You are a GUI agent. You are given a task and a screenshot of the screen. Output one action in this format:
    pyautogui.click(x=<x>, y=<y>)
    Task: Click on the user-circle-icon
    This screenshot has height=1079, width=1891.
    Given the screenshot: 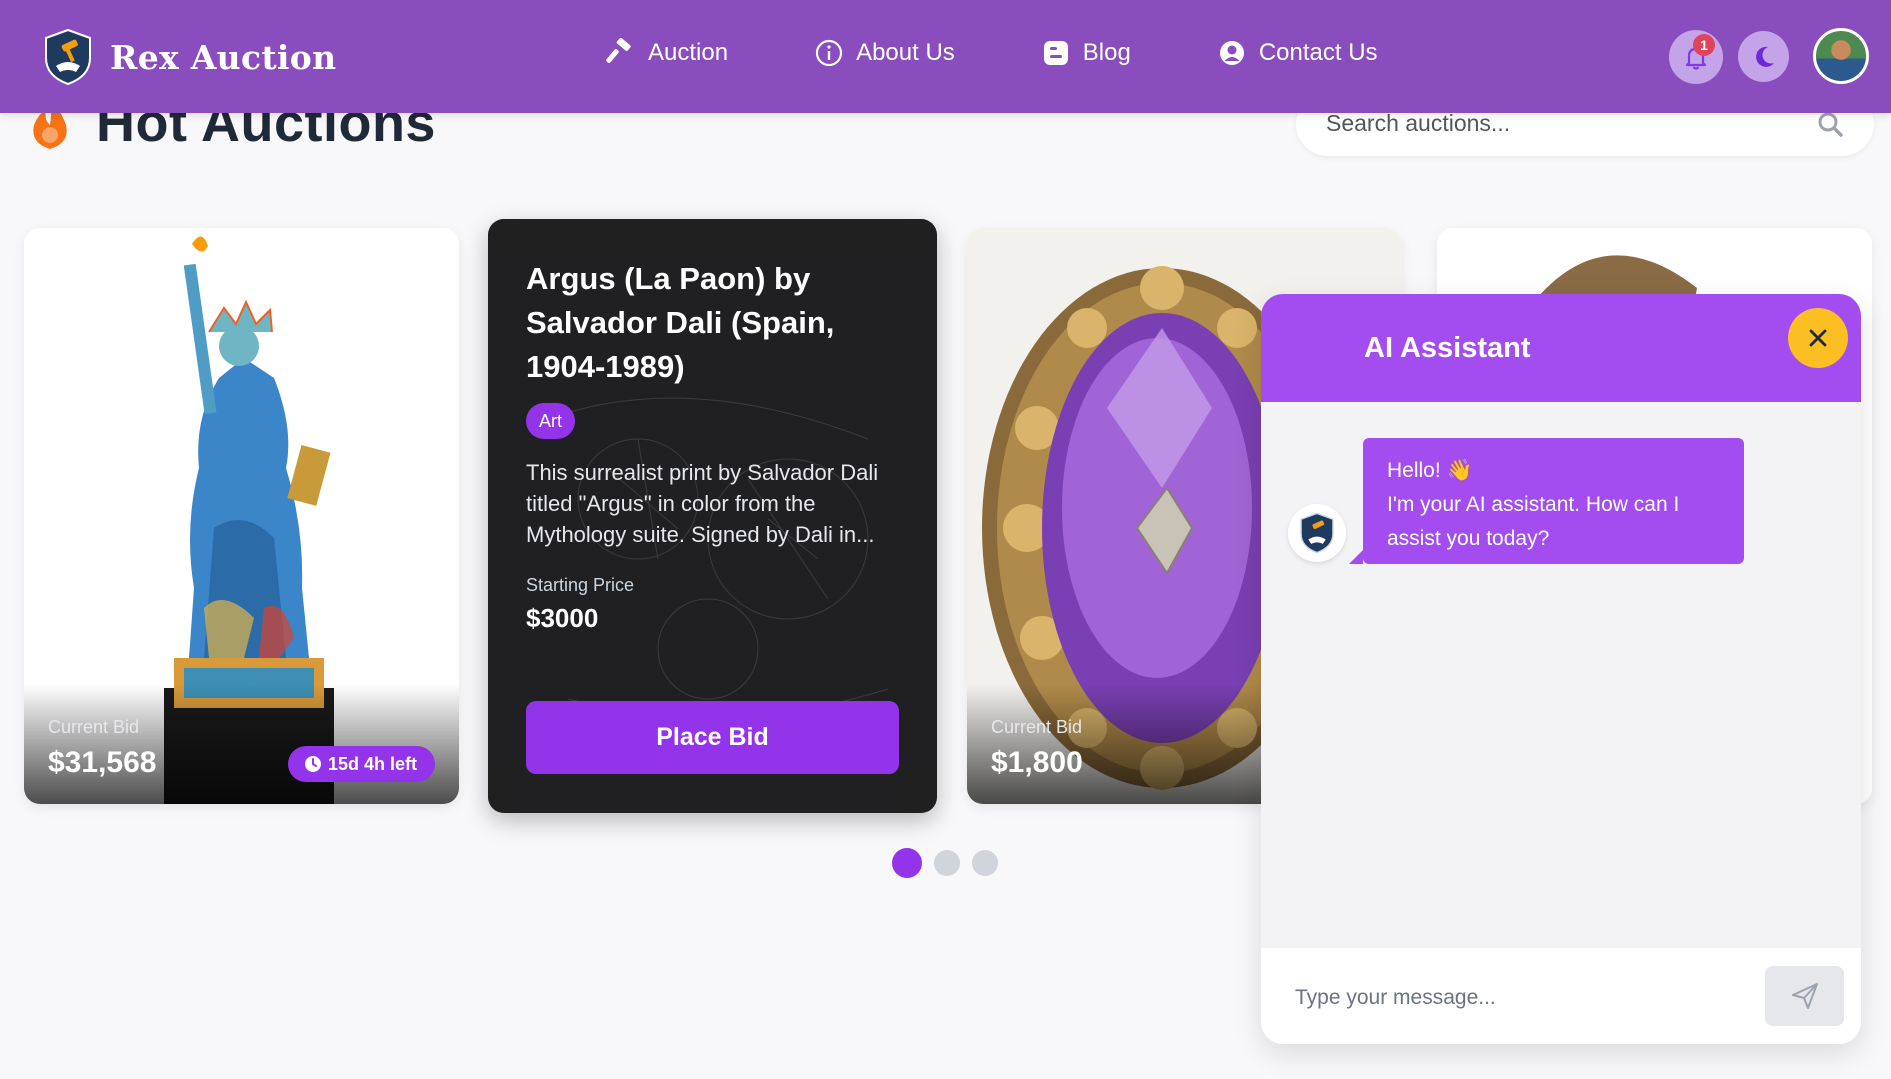 What is the action you would take?
    pyautogui.click(x=1231, y=53)
    